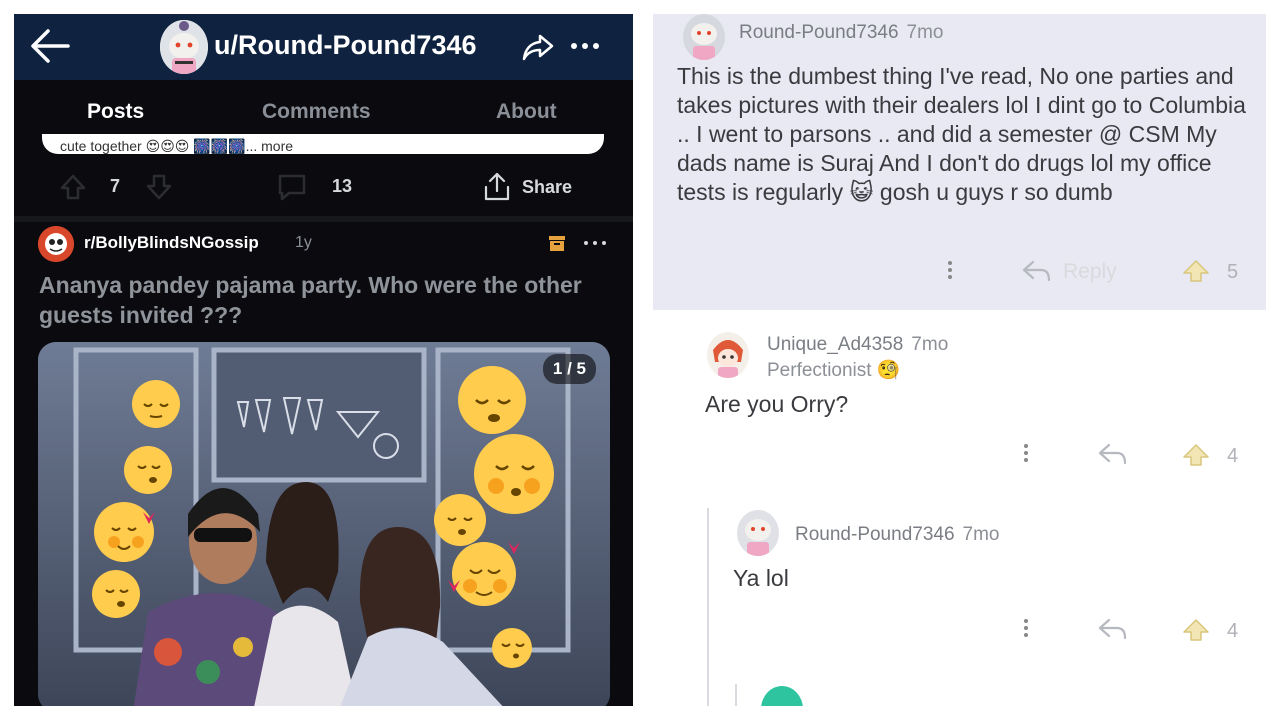 This screenshot has width=1280, height=720. Describe the element at coordinates (1090, 271) in the screenshot. I see `reply-label: Reply` at that location.